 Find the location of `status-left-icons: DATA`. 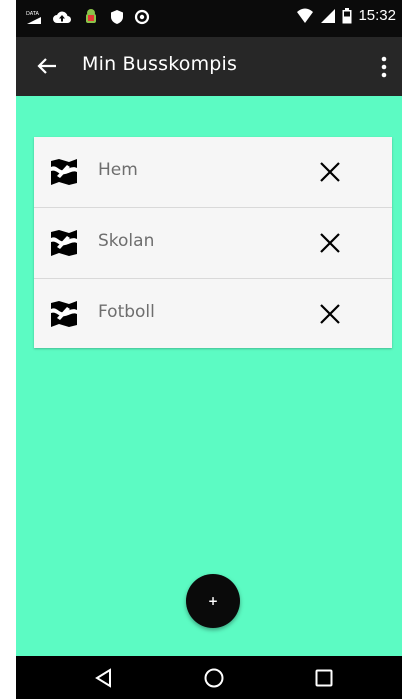

status-left-icons: DATA is located at coordinates (88, 17).